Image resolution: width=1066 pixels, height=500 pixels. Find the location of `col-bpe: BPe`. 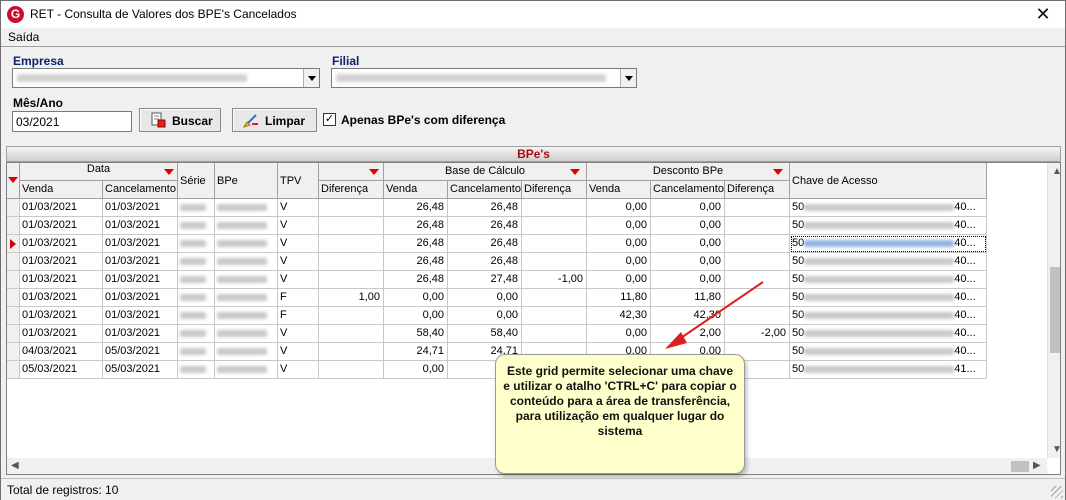

col-bpe: BPe is located at coordinates (246, 181).